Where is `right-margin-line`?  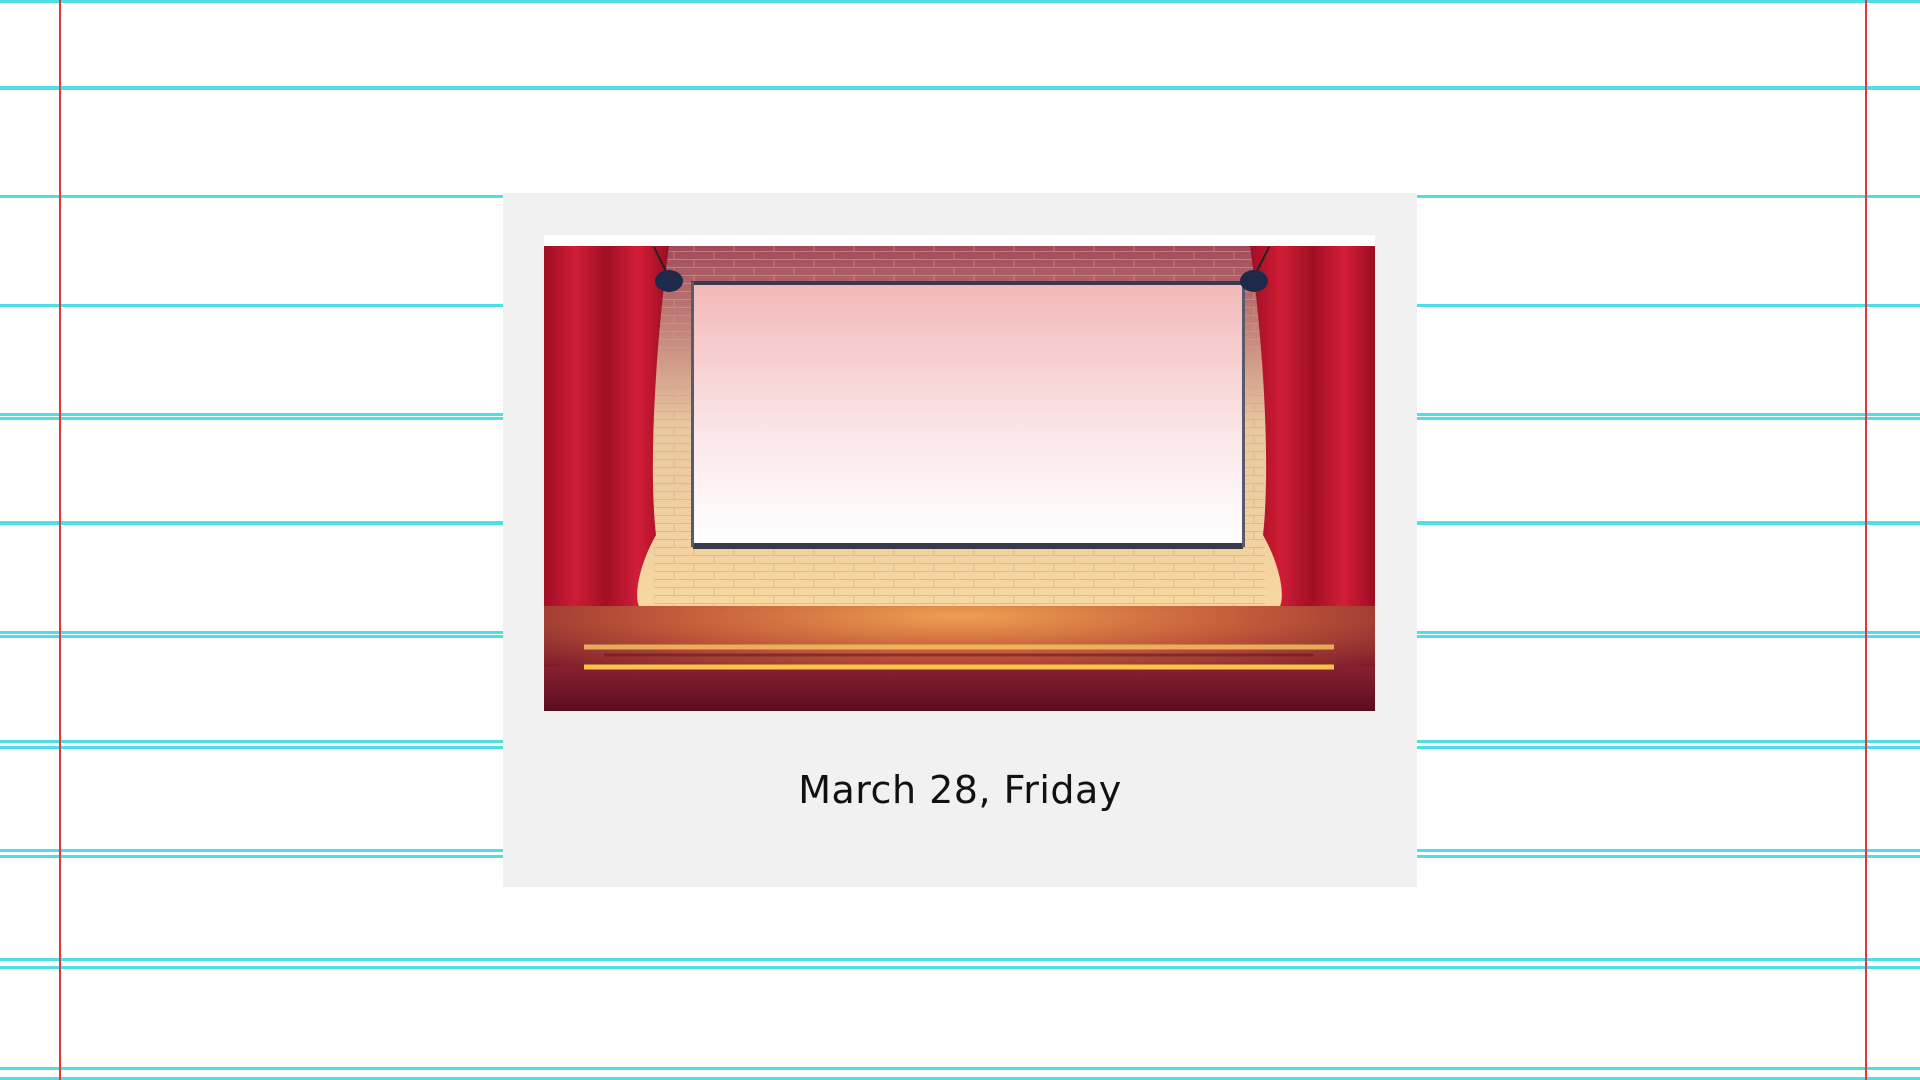
right-margin-line is located at coordinates (1866, 540).